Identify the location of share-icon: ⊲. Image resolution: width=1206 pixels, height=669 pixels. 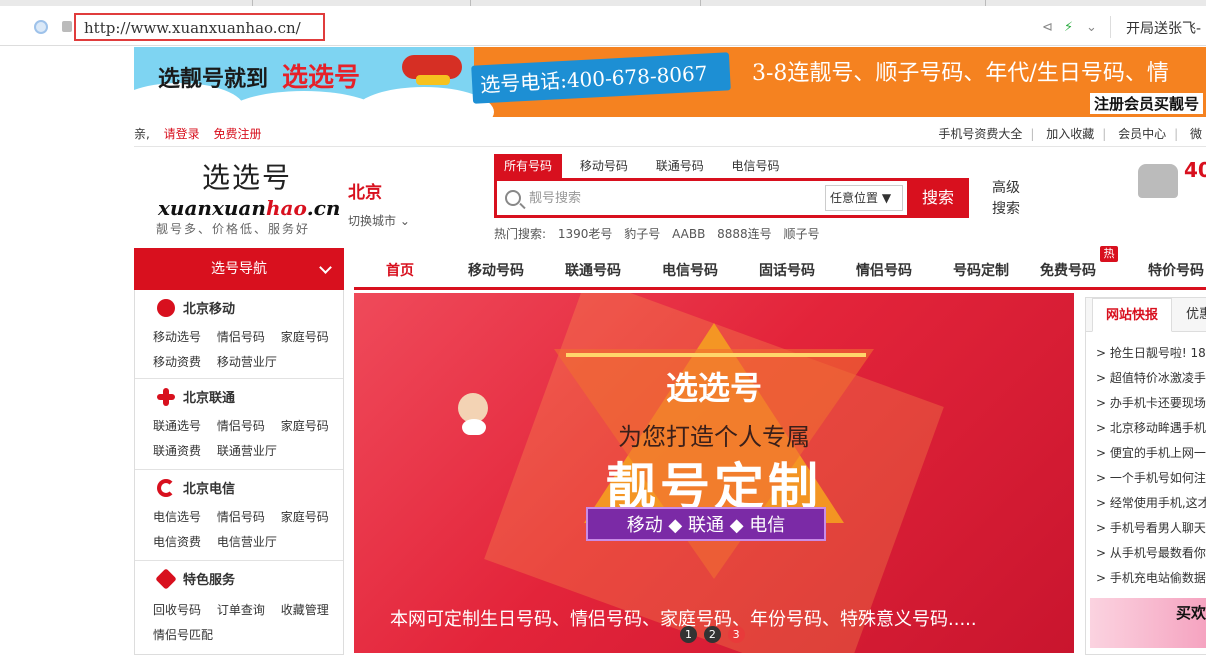
(1047, 27).